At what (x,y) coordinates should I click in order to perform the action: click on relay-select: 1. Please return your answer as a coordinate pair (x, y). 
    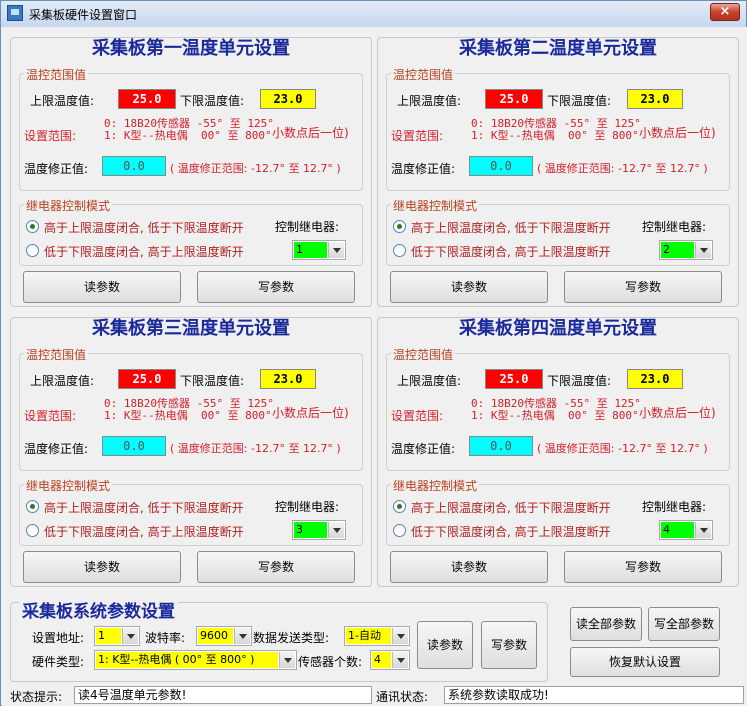
    Looking at the image, I should click on (319, 250).